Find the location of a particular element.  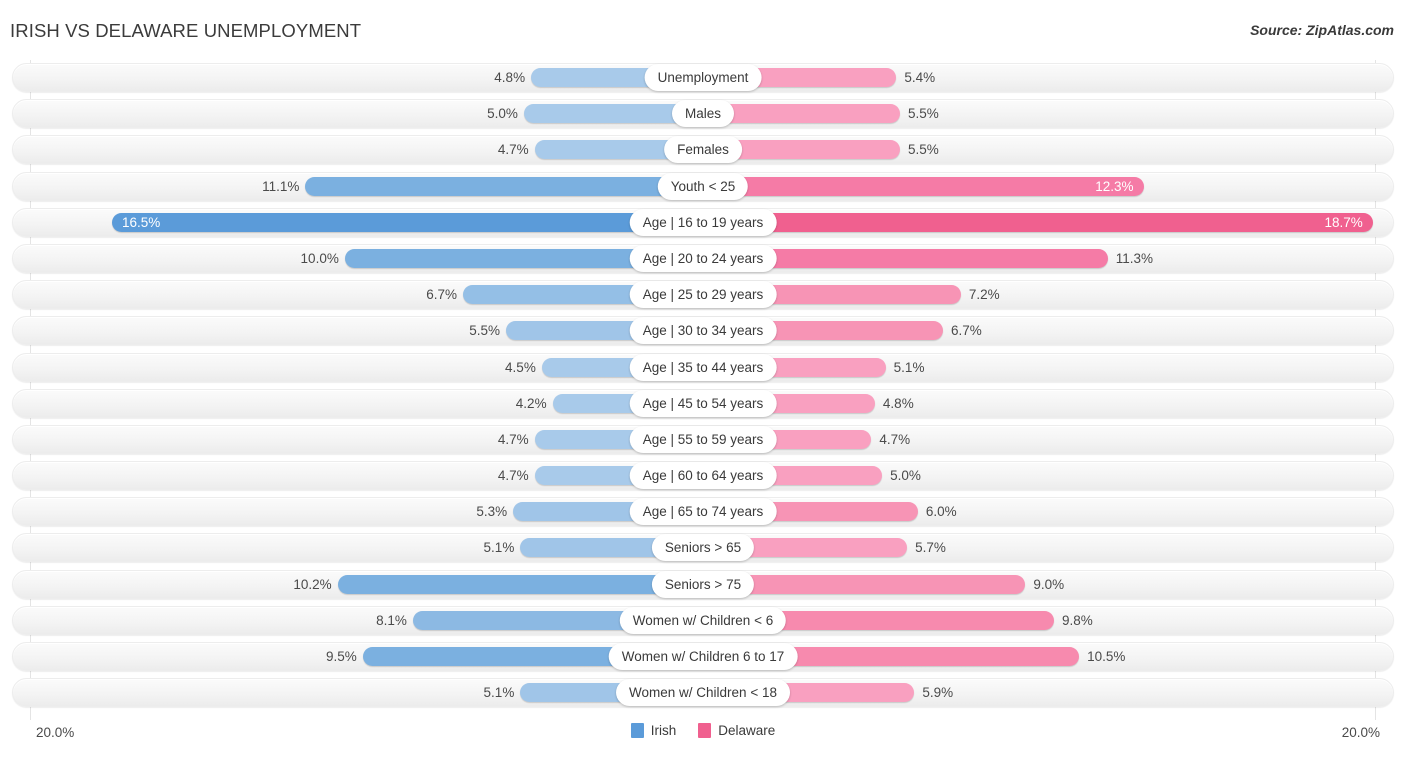

value-label-irish: 16.5% is located at coordinates (141, 222).